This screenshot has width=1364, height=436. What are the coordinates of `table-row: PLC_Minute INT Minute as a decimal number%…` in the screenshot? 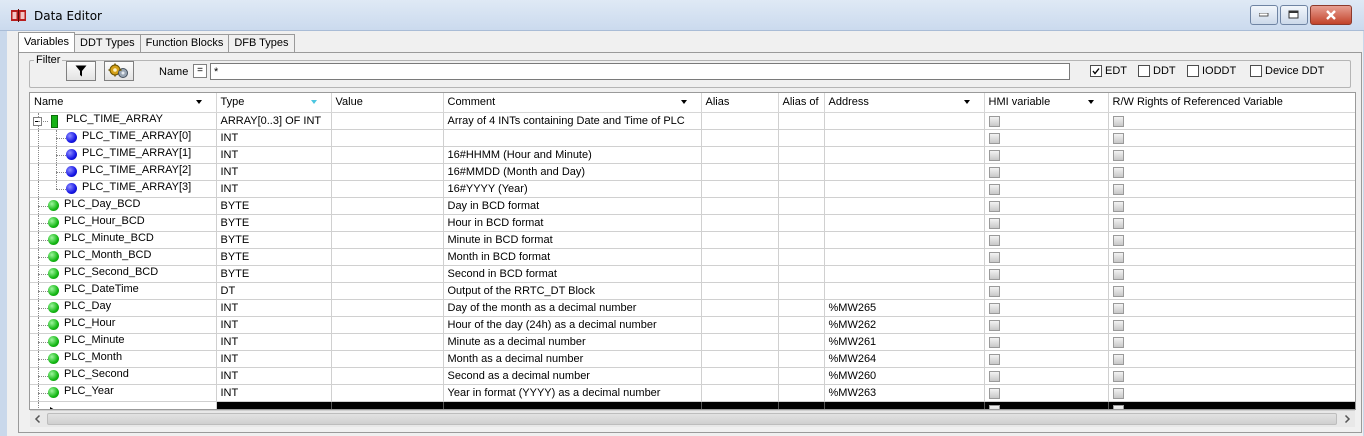 It's located at (692, 342).